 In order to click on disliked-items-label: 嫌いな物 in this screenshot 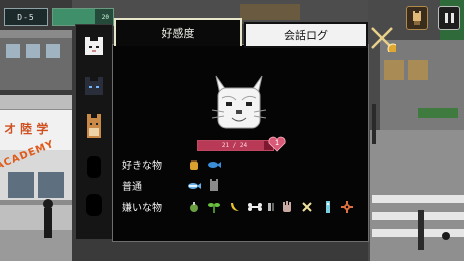, I will do `click(142, 208)`.